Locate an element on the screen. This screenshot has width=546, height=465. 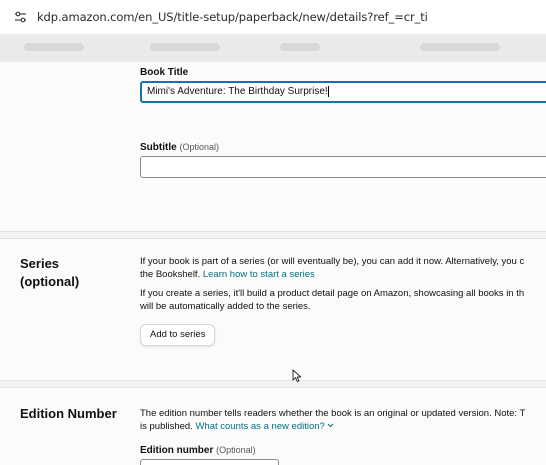
series-heading: Series (optional) is located at coordinates (50, 272).